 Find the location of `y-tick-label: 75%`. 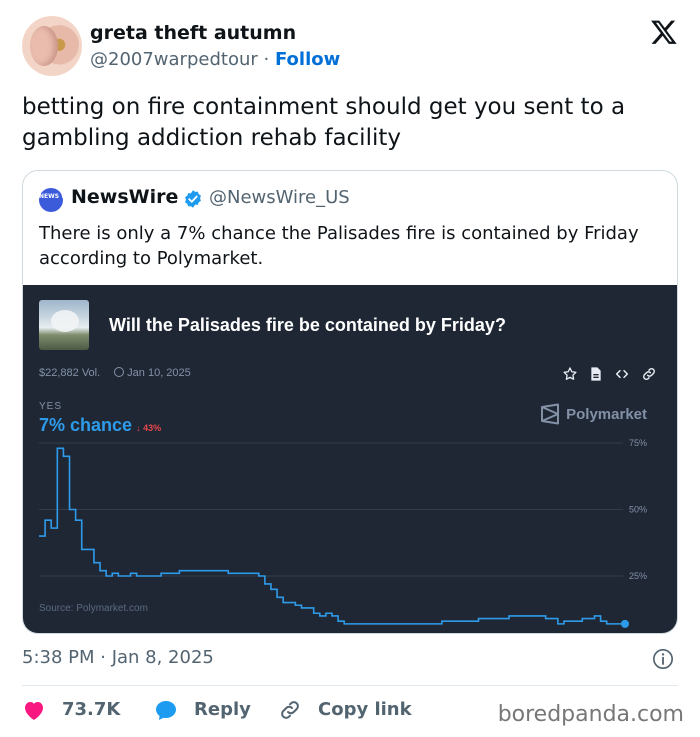

y-tick-label: 75% is located at coordinates (638, 443).